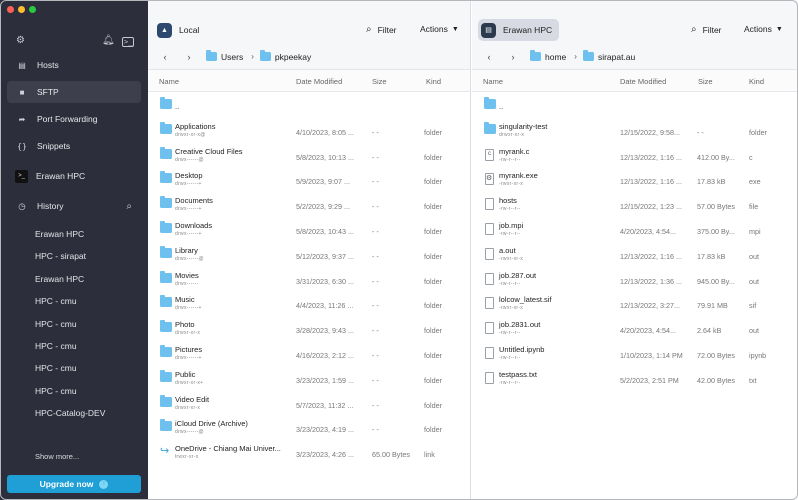 The height and width of the screenshot is (500, 798). Describe the element at coordinates (21, 9) in the screenshot. I see `minimize-window-button` at that location.